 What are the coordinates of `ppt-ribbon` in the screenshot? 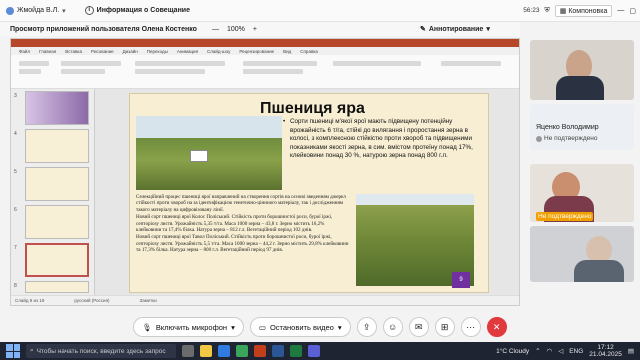 It's located at (265, 72).